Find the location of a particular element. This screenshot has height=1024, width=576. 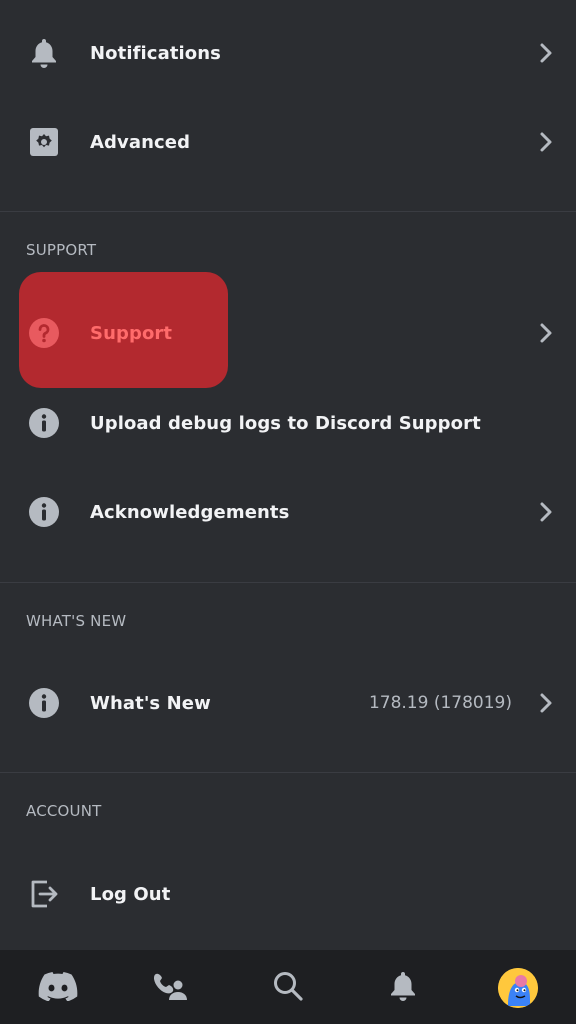

support-label: Support is located at coordinates (131, 333).